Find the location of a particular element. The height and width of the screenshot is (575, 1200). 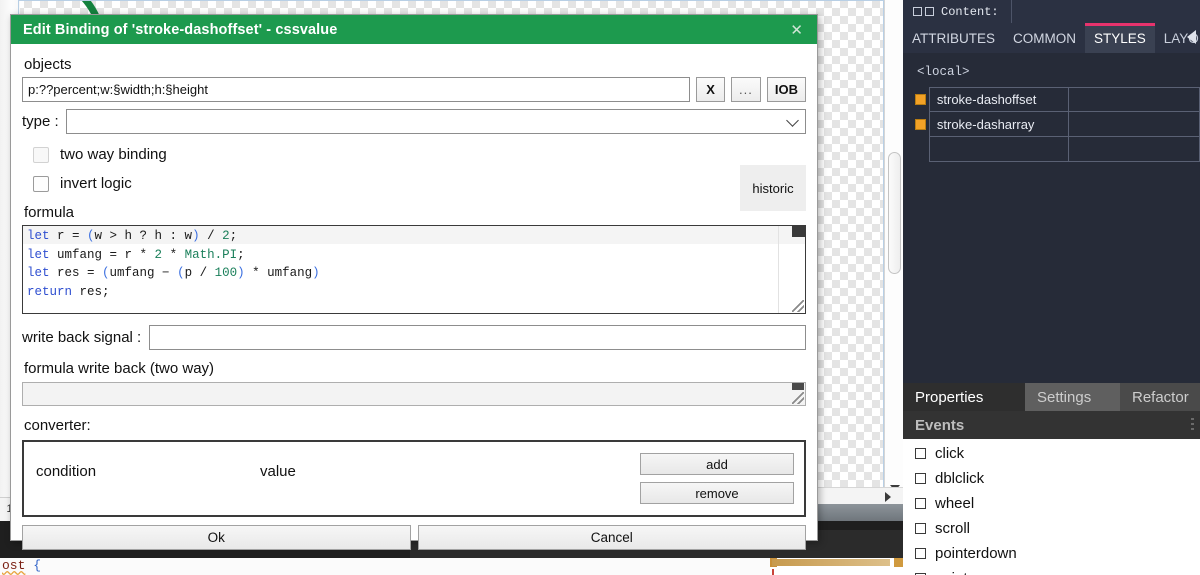

style-property-name: stroke-dasharray is located at coordinates (998, 124).